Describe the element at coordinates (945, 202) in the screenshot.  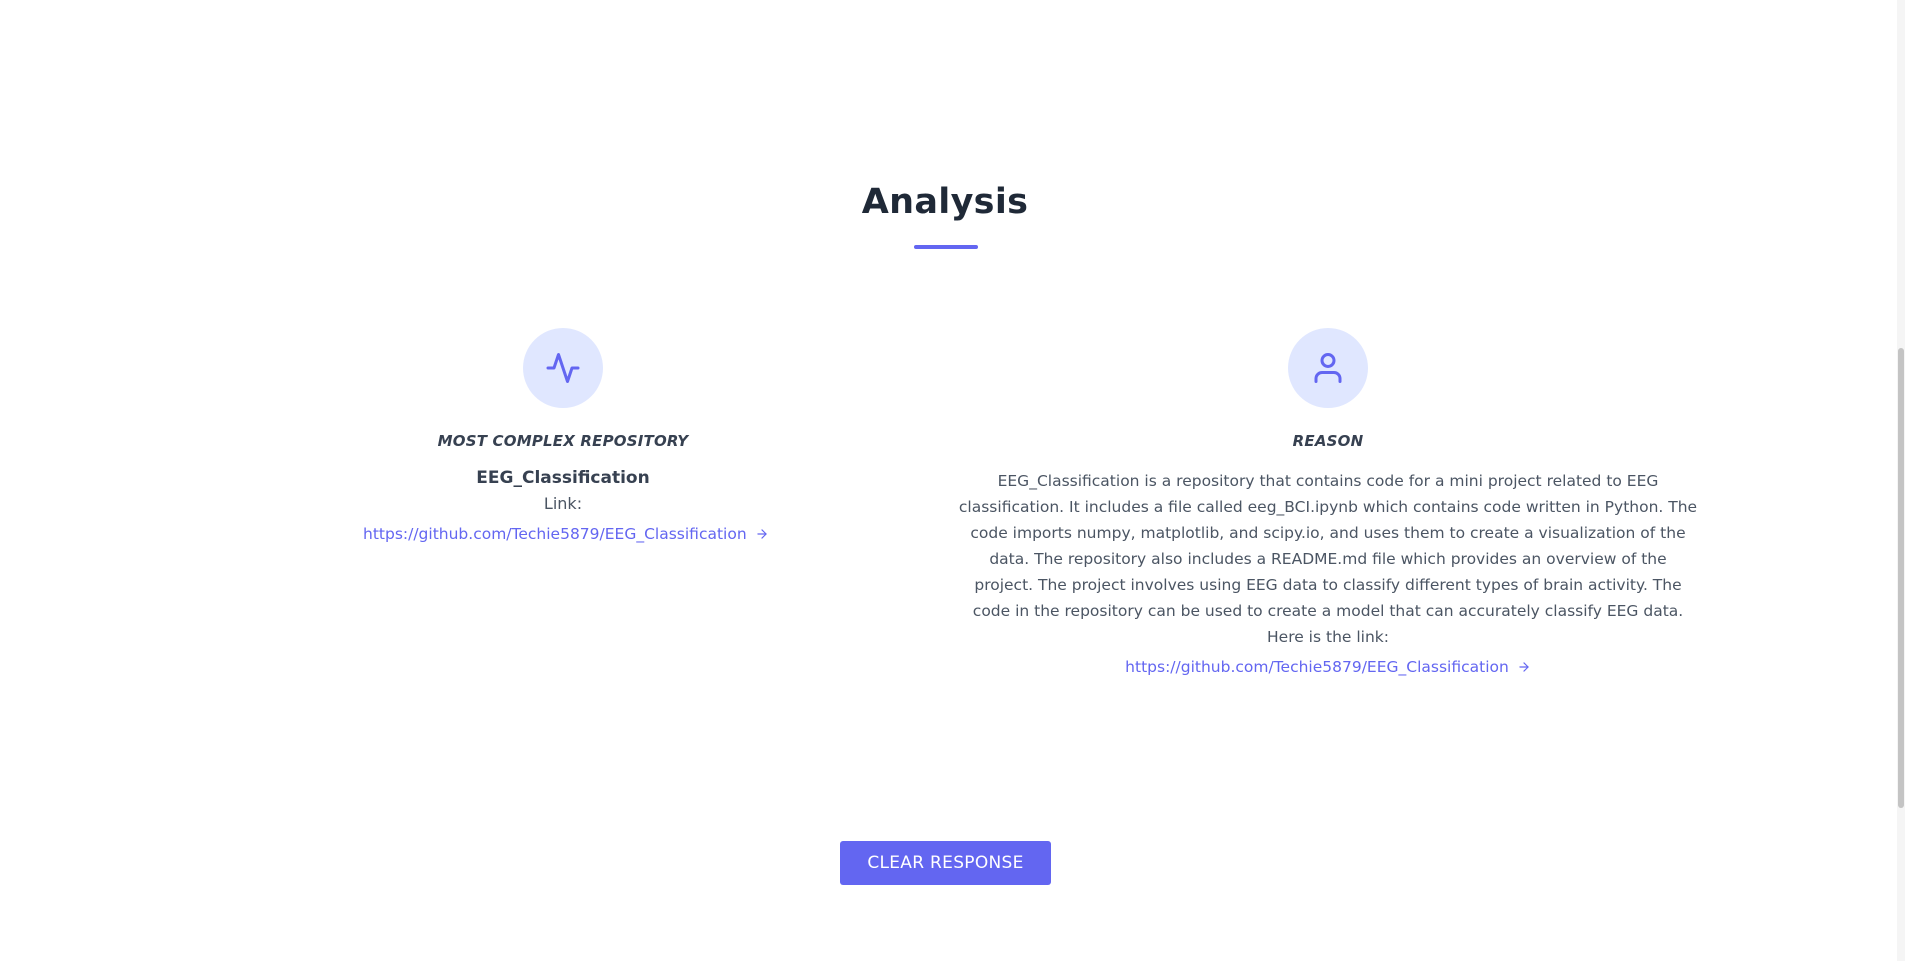
I see `section-title: Analysis` at that location.